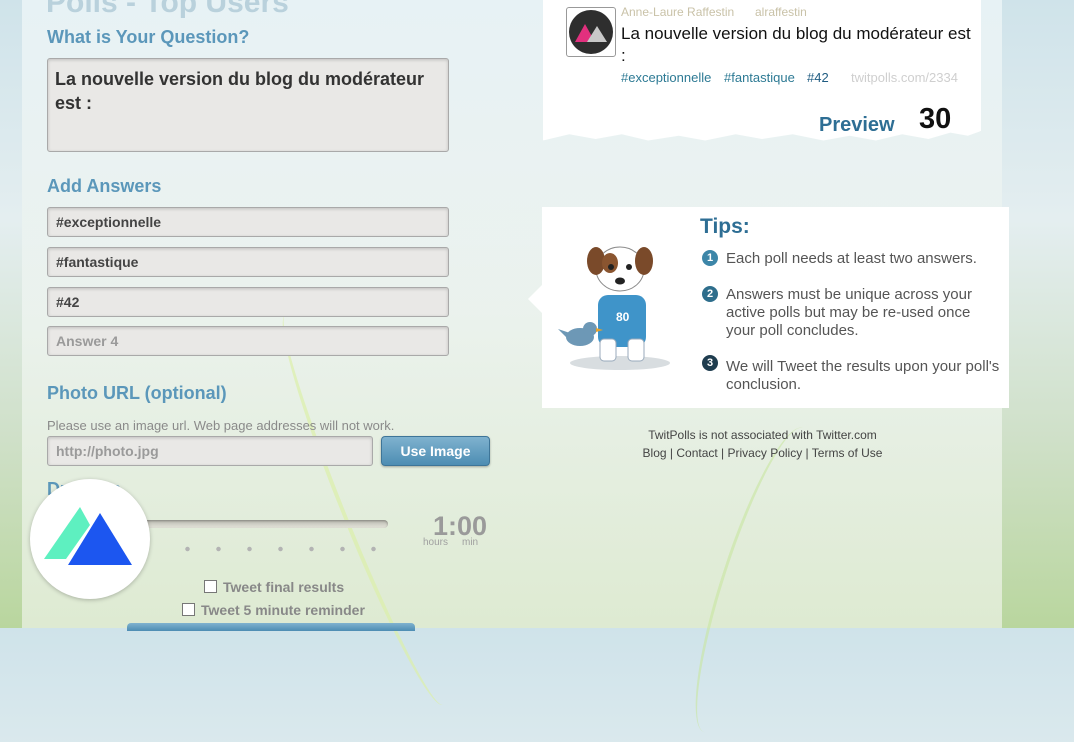  Describe the element at coordinates (759, 77) in the screenshot. I see `preview-tag-2: #fantastique` at that location.